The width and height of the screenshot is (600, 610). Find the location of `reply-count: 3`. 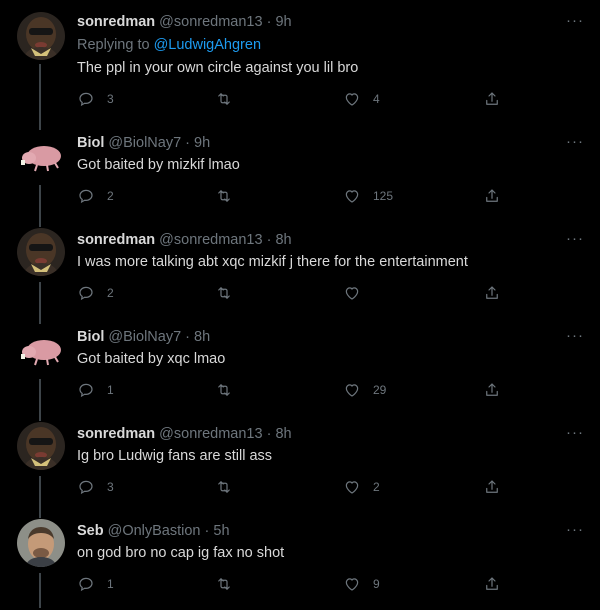

reply-count: 3 is located at coordinates (110, 487).